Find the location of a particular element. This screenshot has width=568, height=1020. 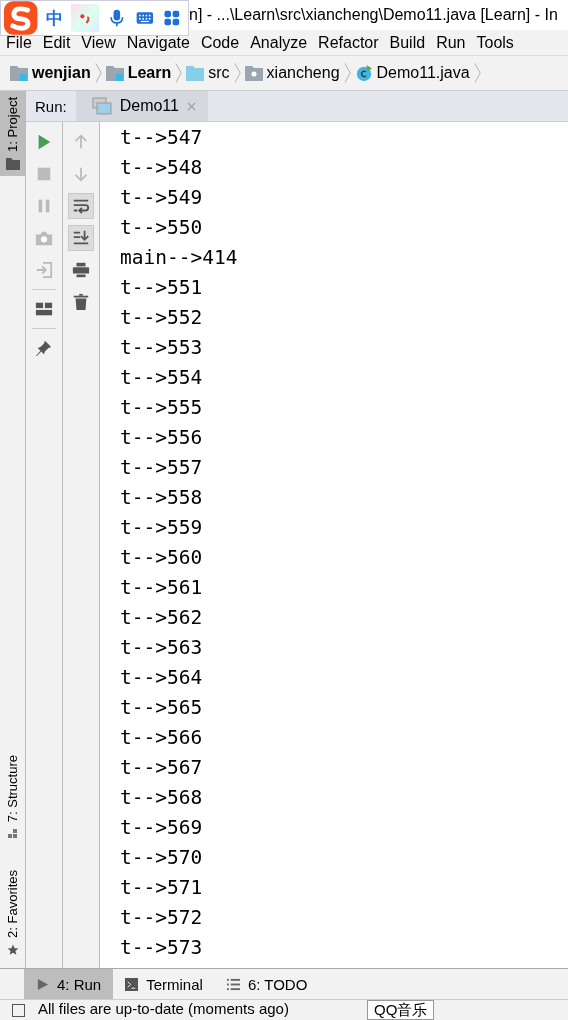

console-line: t-->558 is located at coordinates (162, 498).